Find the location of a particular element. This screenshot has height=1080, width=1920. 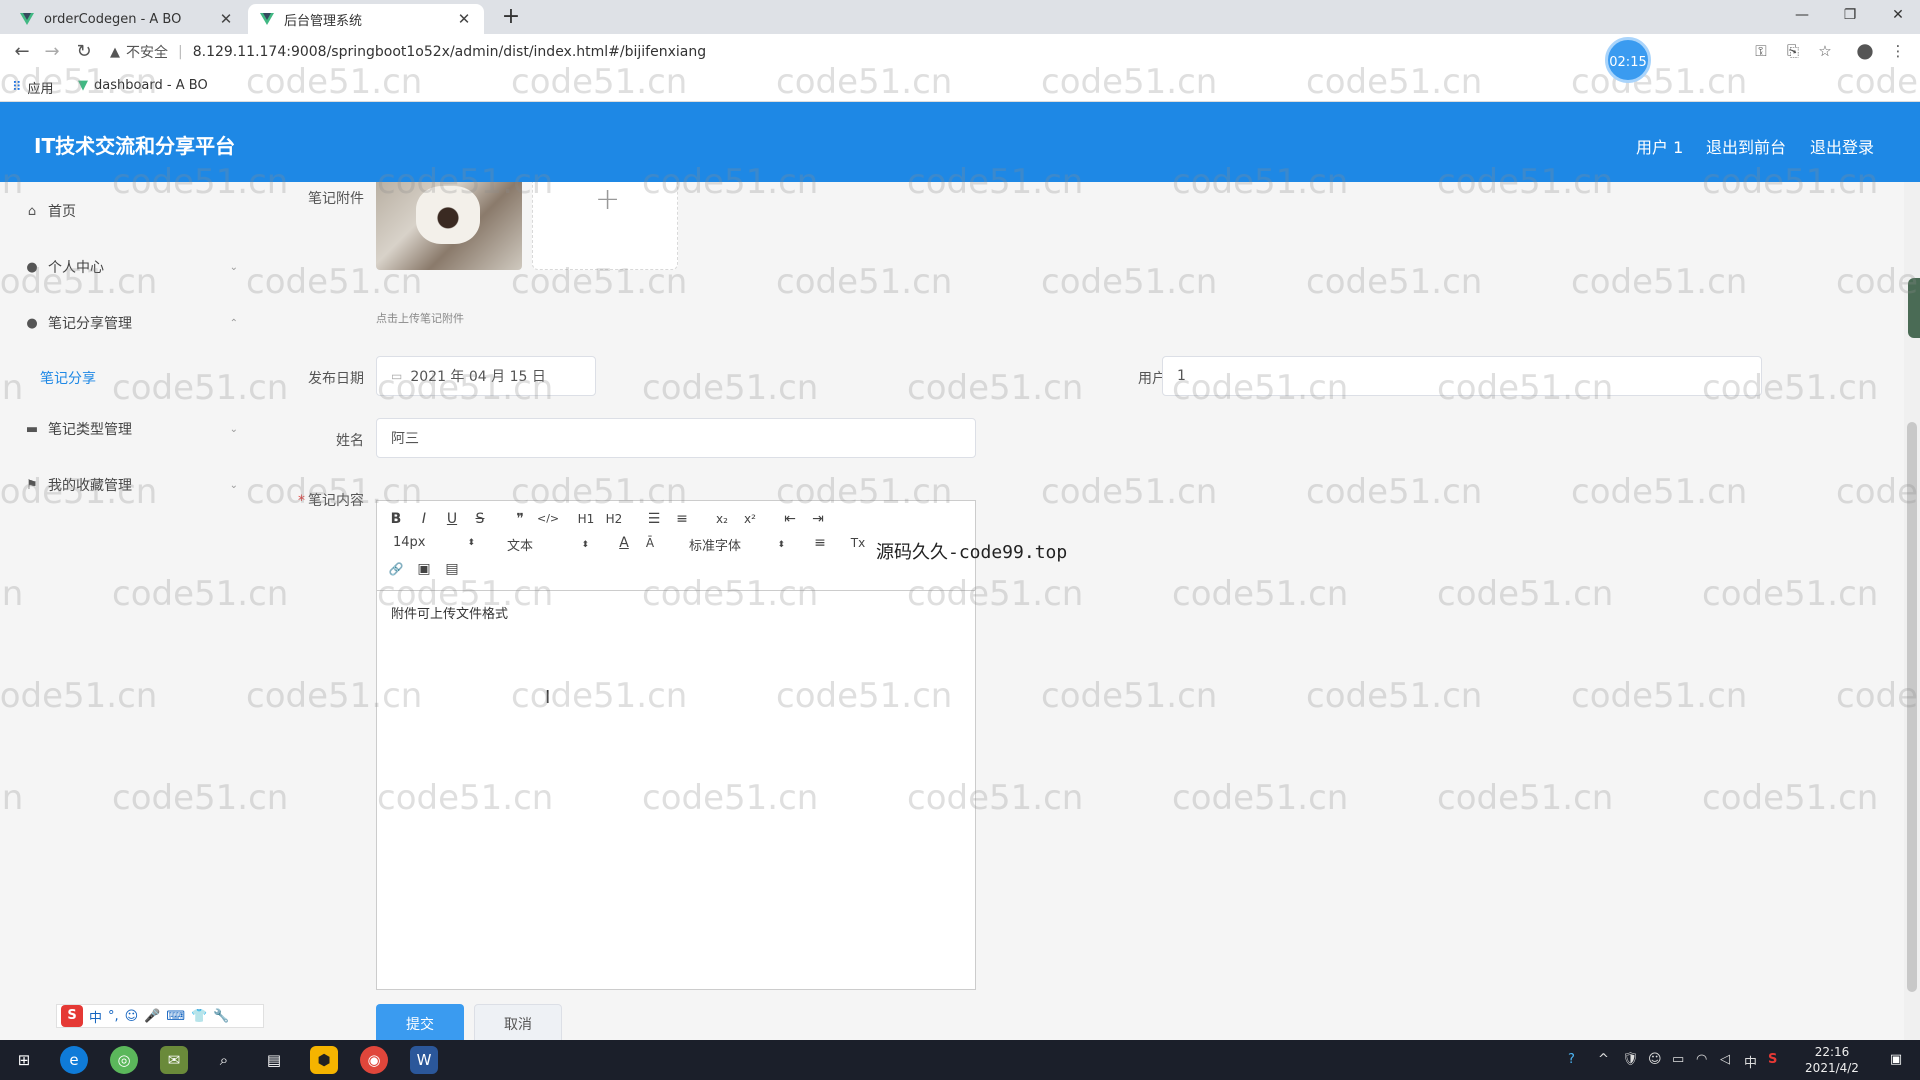

forward-arrow-icon: → is located at coordinates (52, 52).